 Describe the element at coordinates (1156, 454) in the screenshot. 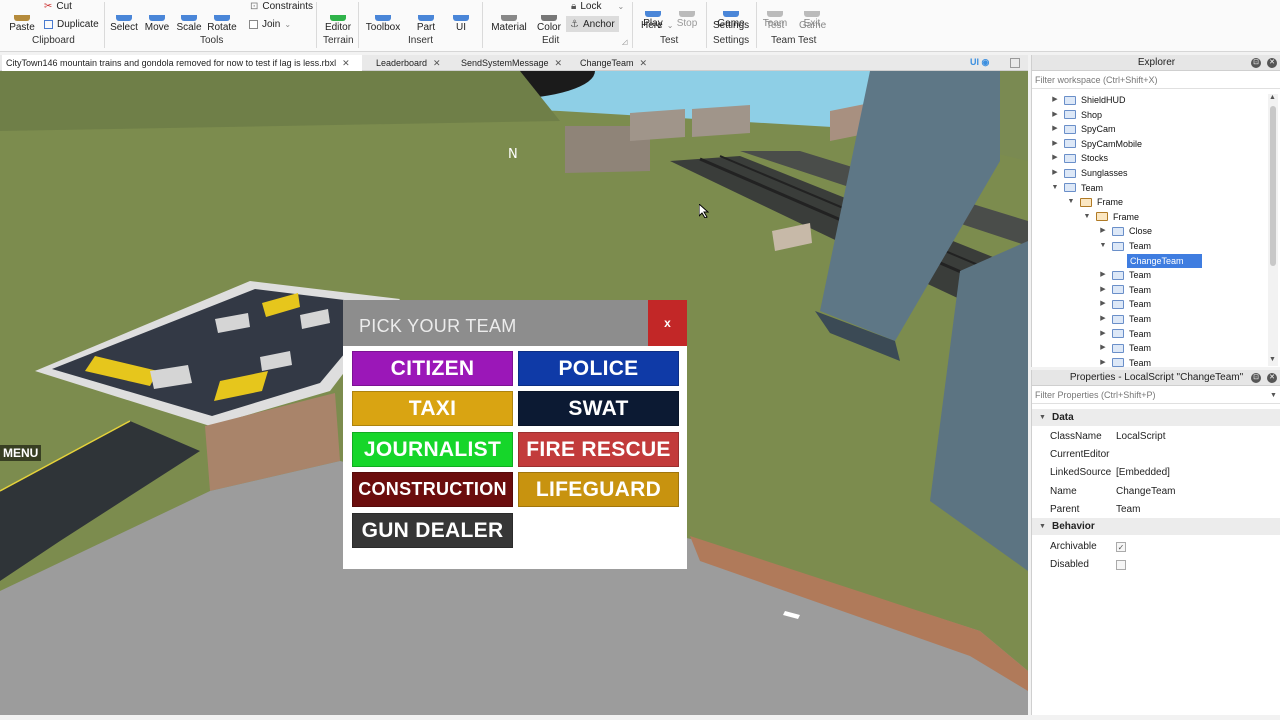

I see `property-row: CurrentEditor` at that location.